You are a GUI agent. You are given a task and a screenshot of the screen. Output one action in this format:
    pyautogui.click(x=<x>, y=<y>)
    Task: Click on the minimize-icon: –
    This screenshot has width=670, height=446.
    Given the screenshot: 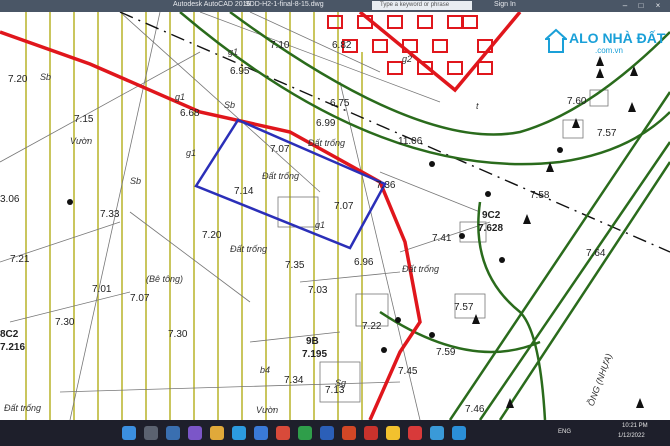 What is the action you would take?
    pyautogui.click(x=625, y=6)
    